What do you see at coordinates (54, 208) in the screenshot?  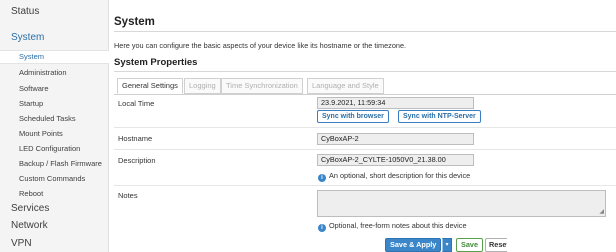 I see `sidebar-item-services: Services` at bounding box center [54, 208].